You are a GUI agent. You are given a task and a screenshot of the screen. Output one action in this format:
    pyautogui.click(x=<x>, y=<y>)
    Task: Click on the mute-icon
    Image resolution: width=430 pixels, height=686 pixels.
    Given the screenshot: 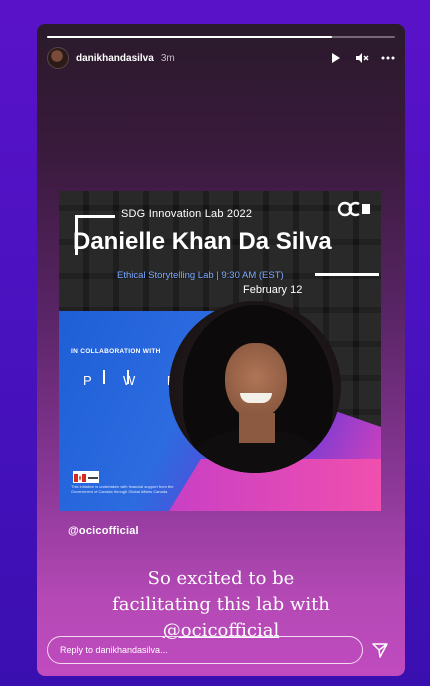 What is the action you would take?
    pyautogui.click(x=362, y=58)
    